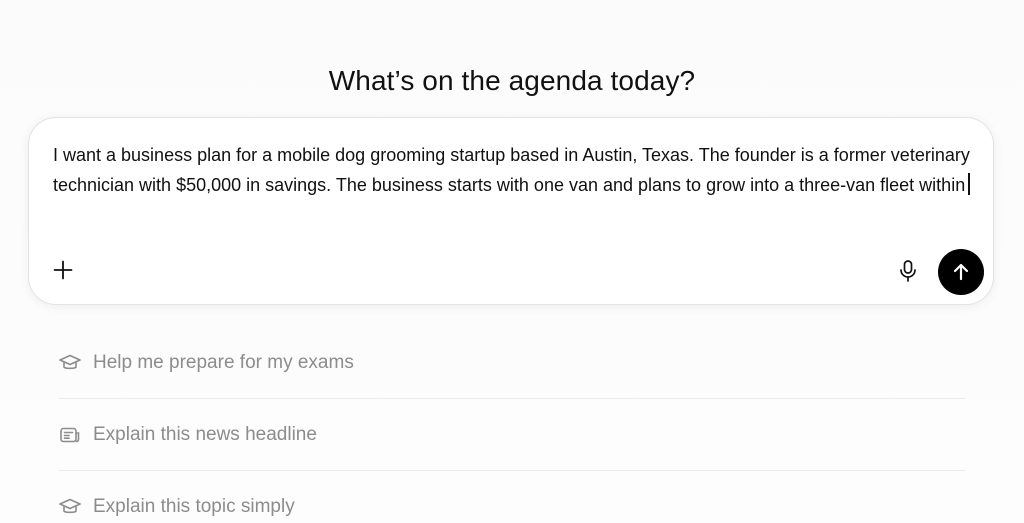 The width and height of the screenshot is (1024, 523). What do you see at coordinates (512, 435) in the screenshot?
I see `suggestion-item: Explain this news headline` at bounding box center [512, 435].